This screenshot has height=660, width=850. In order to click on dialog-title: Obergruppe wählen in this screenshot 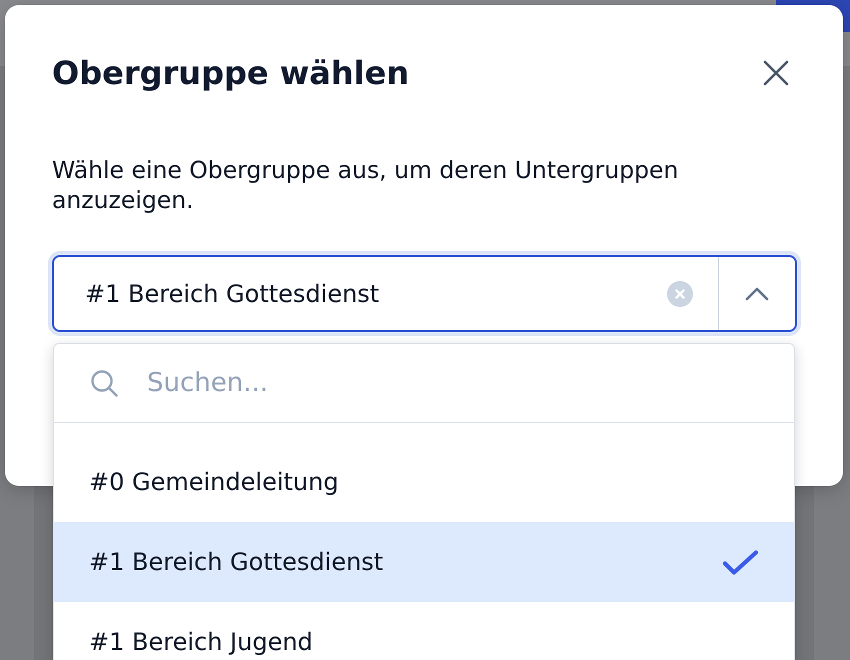, I will do `click(231, 73)`.